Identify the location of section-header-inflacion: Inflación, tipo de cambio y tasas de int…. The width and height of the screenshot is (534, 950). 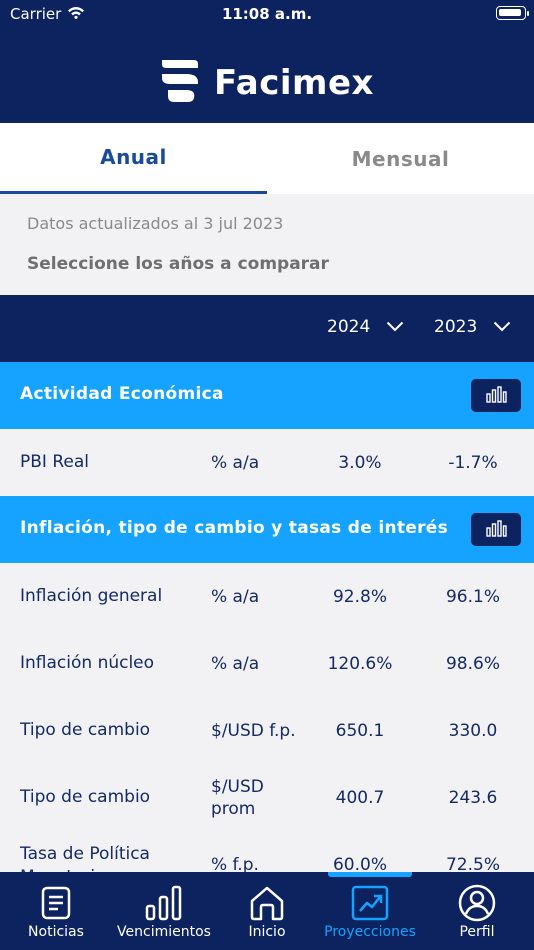
(267, 529).